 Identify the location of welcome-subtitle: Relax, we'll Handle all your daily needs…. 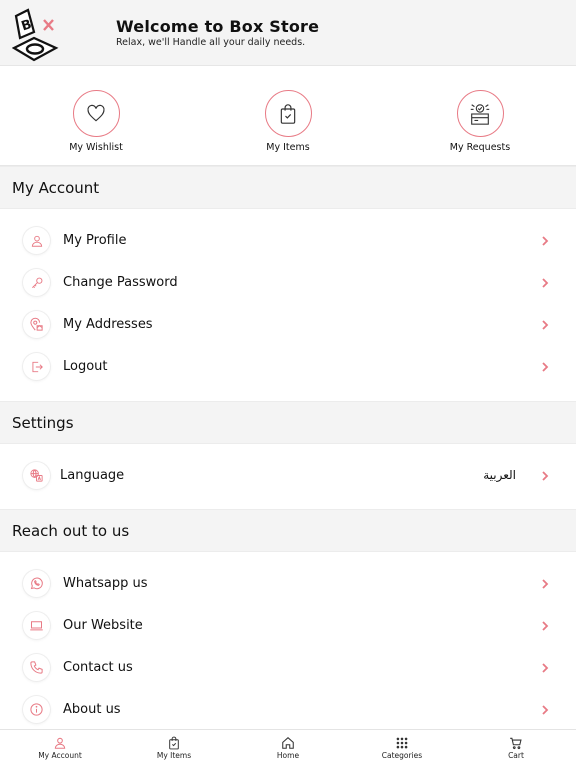
(211, 42).